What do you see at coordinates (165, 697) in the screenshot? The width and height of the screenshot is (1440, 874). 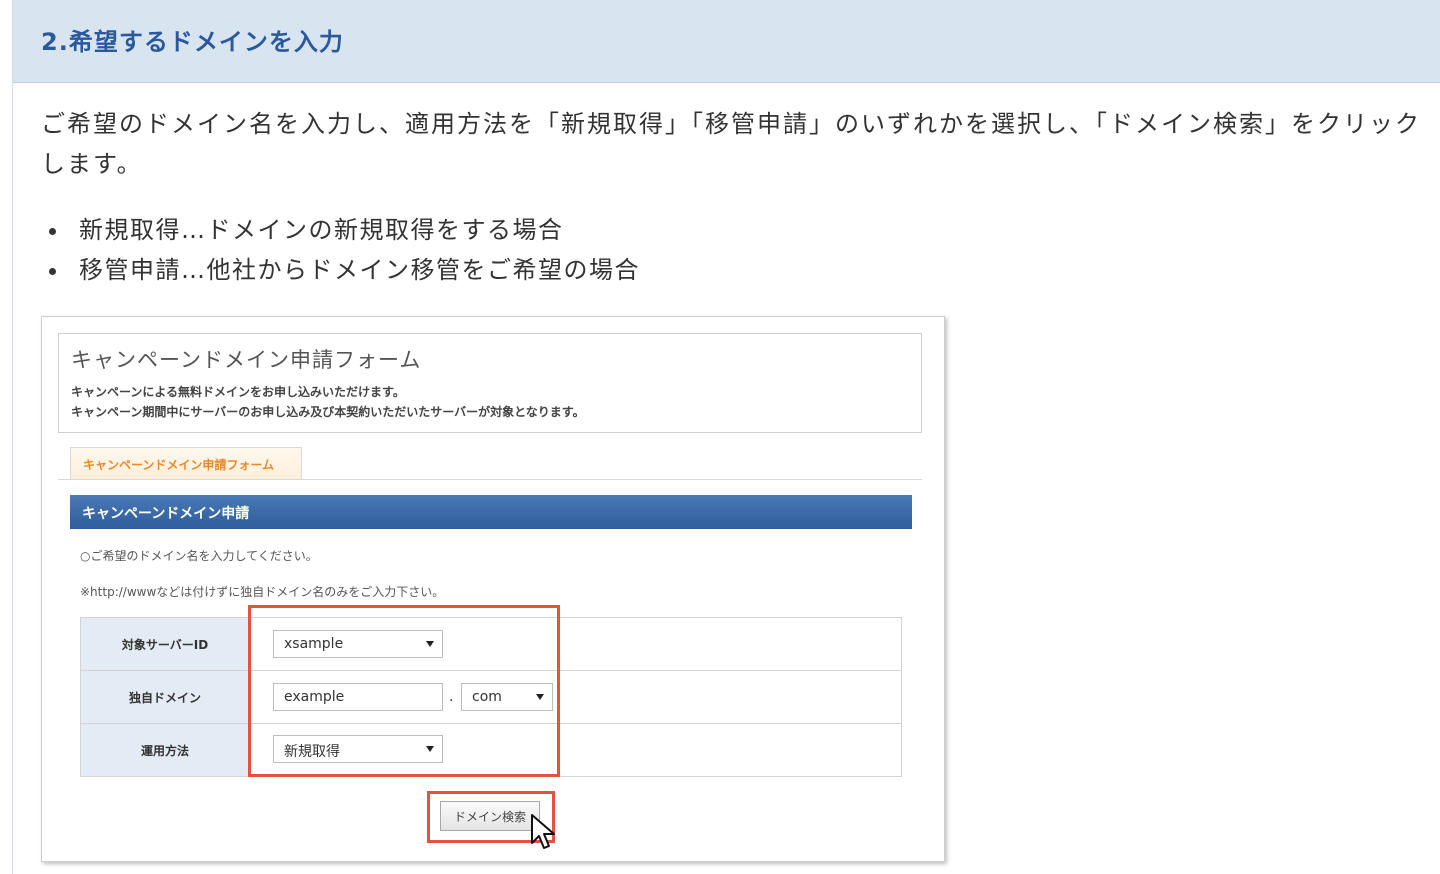 I see `domain-label: 独自ドメイン` at bounding box center [165, 697].